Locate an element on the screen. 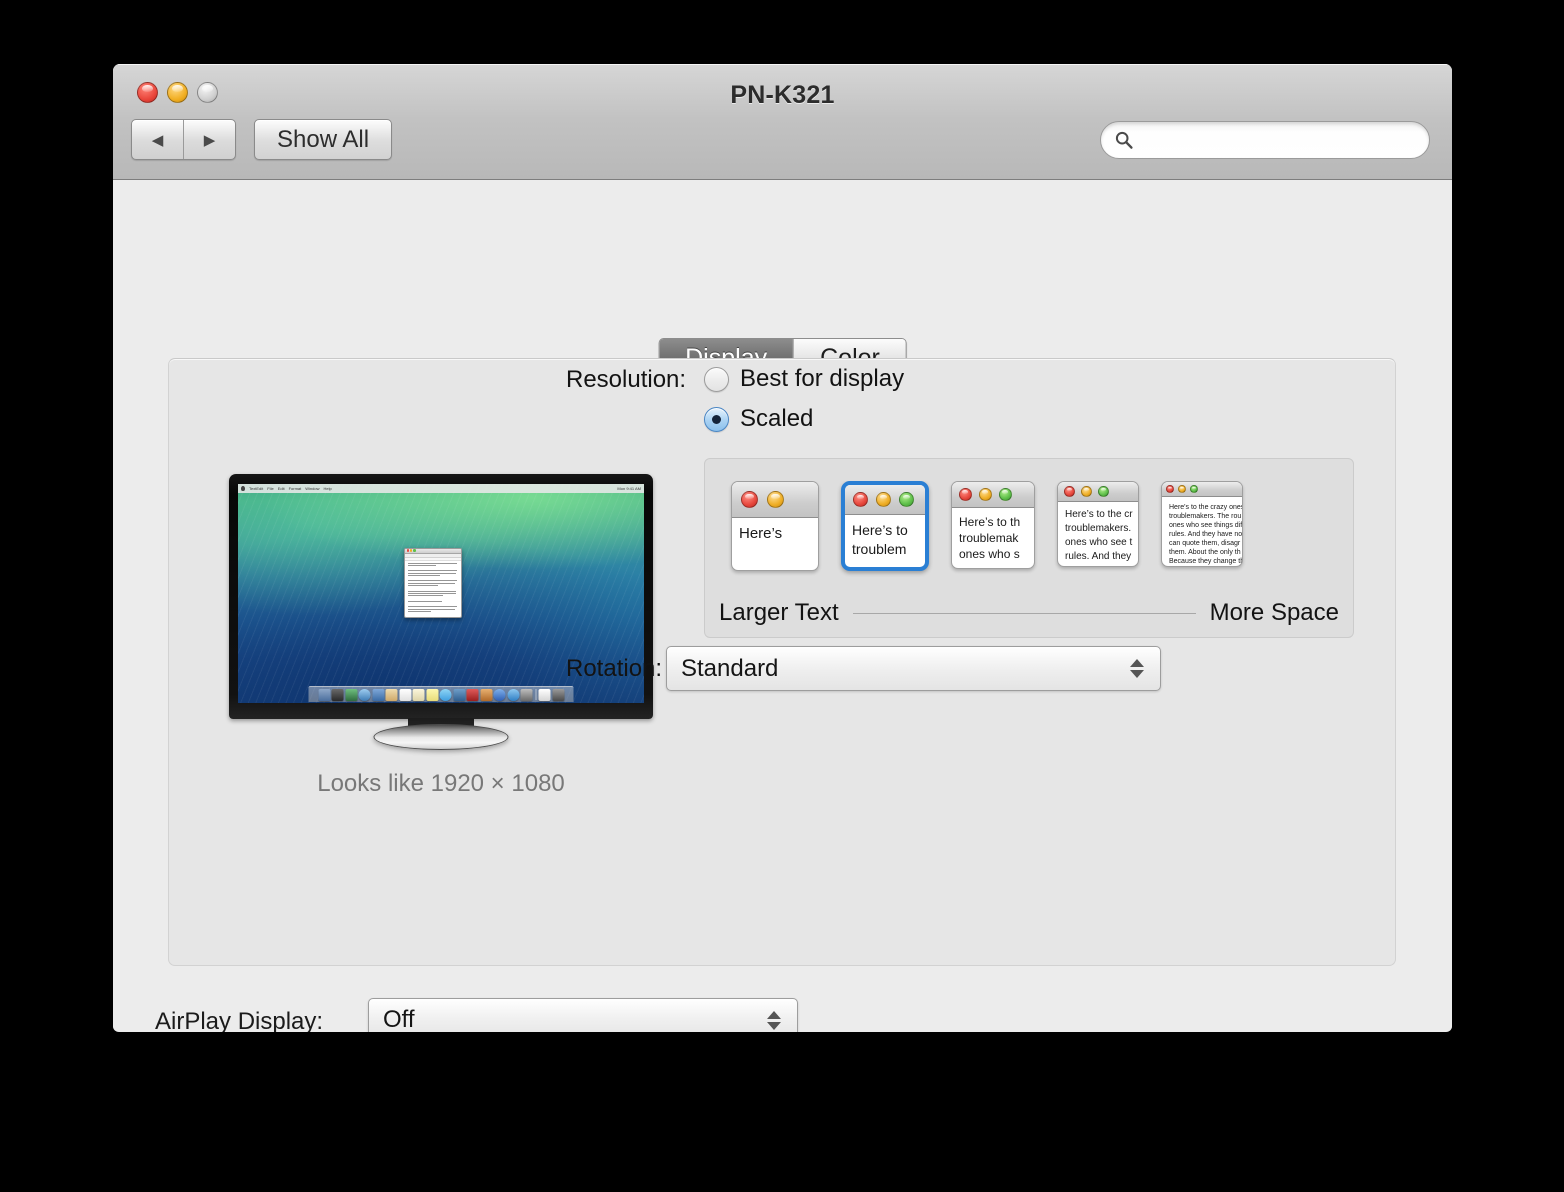 This screenshot has width=1564, height=1192. menubar-item-file: File is located at coordinates (270, 488).